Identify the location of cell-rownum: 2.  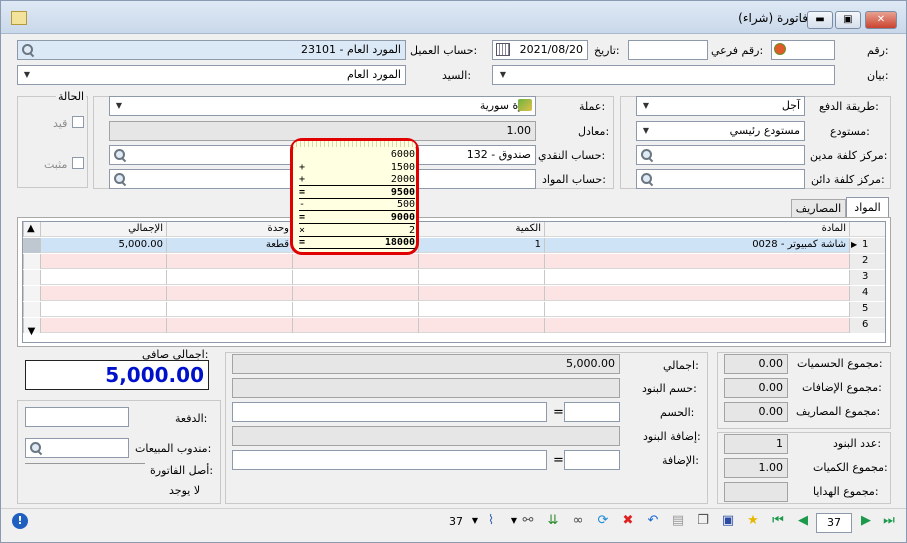
(867, 261).